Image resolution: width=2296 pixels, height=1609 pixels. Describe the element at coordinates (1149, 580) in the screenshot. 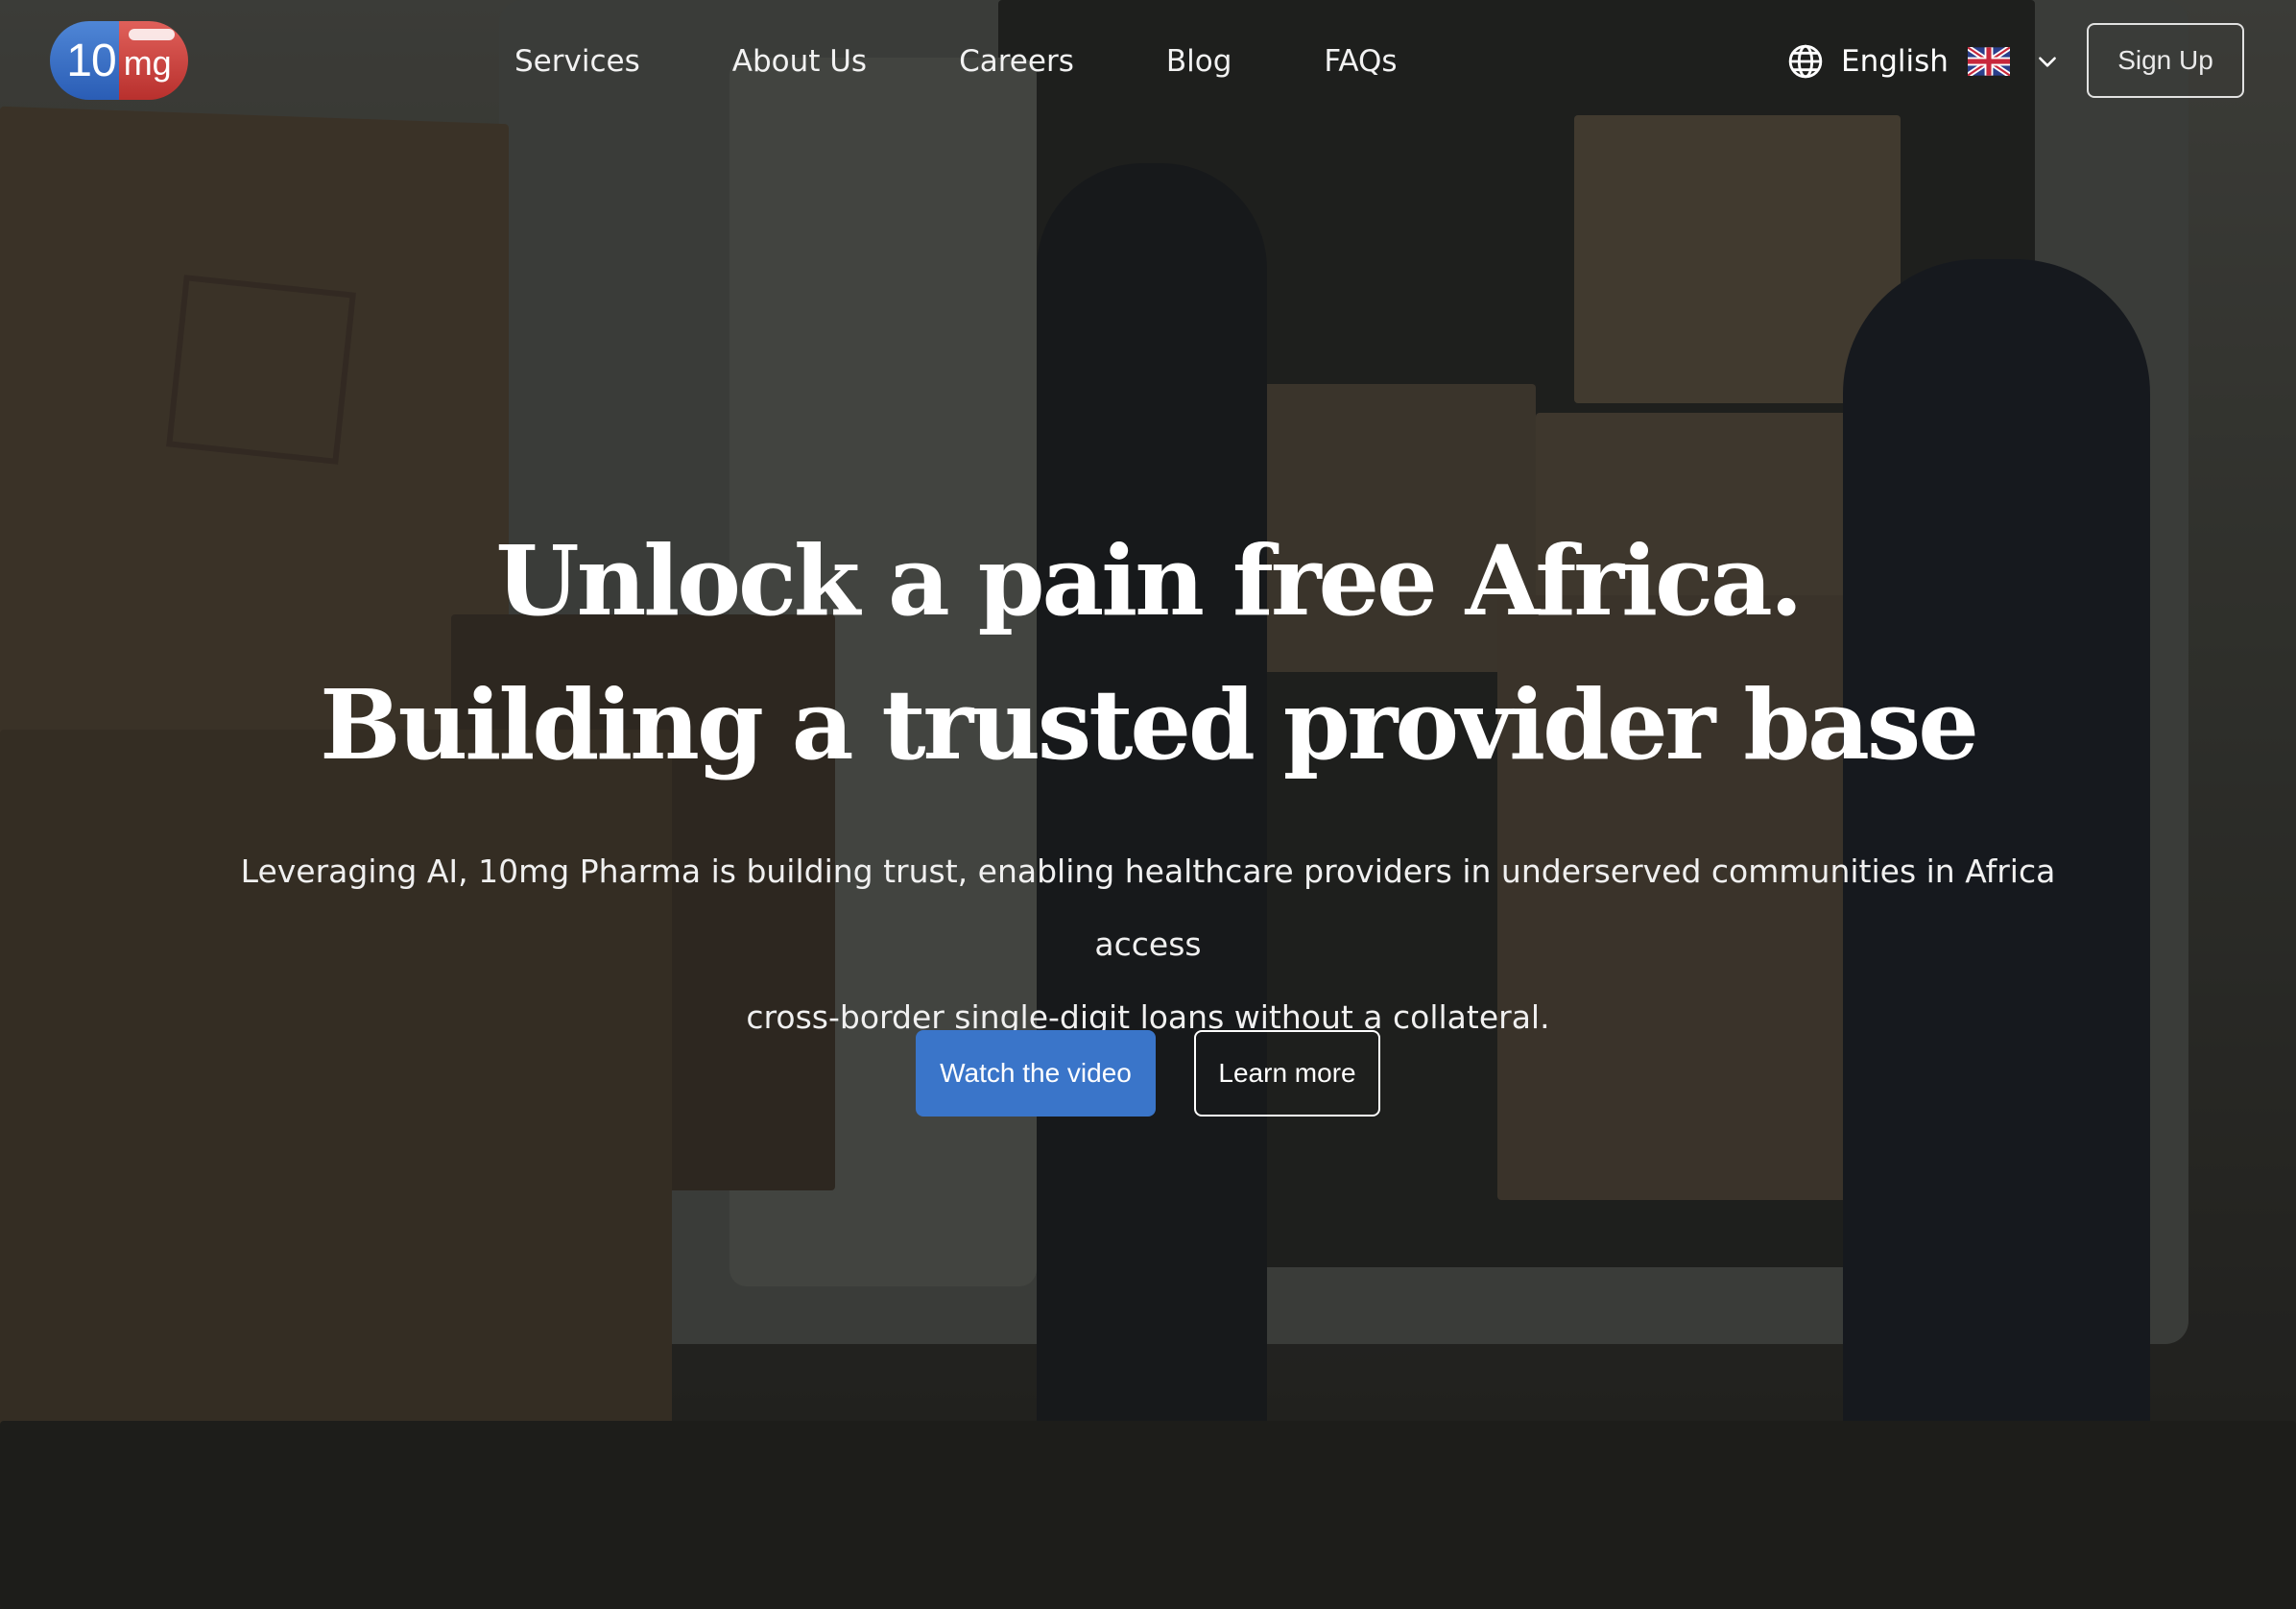

I see `hero-title-line-1: Unlock a pain free Africa.` at that location.